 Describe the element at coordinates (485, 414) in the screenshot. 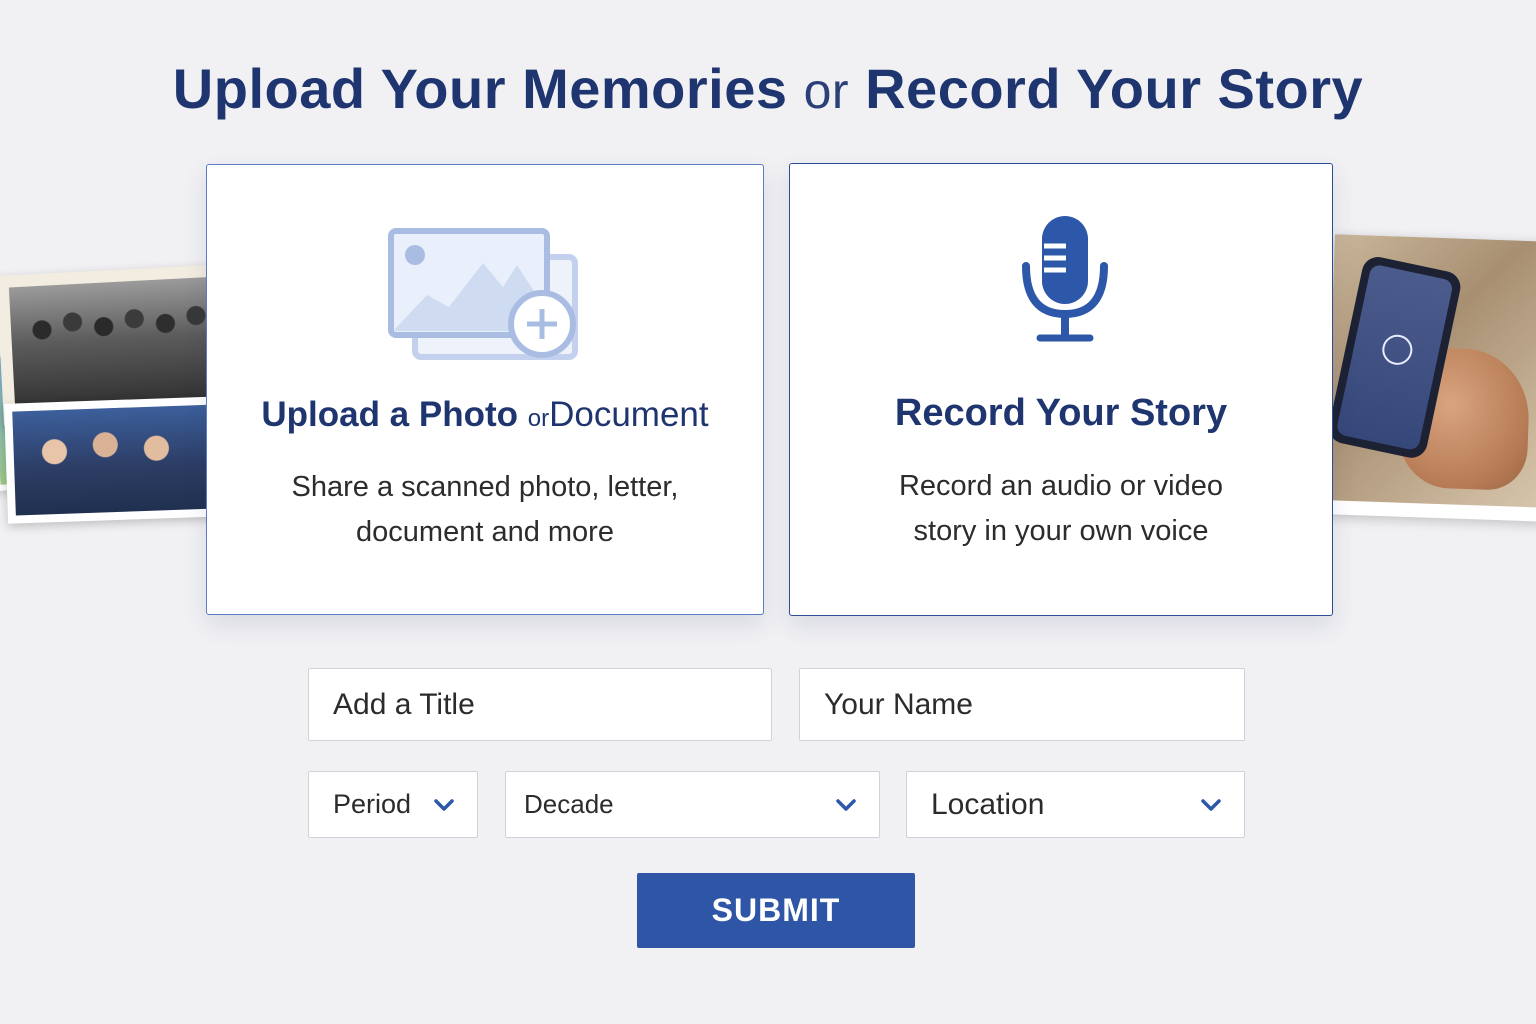

I see `upload-card-title: Upload a Photo orDocument` at that location.